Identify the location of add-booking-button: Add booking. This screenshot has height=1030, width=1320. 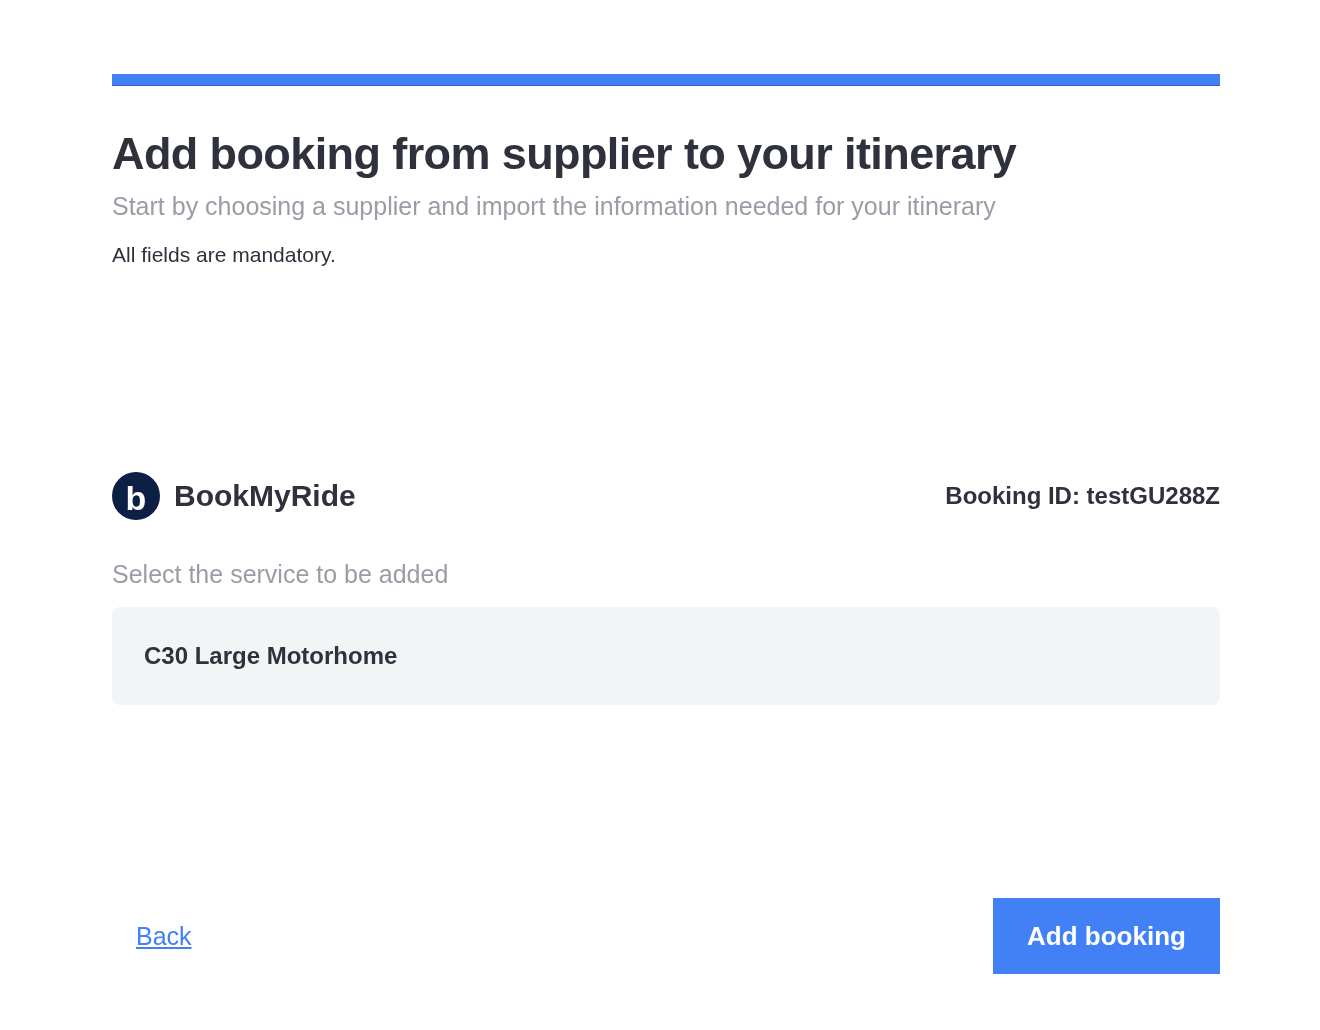
(1106, 936).